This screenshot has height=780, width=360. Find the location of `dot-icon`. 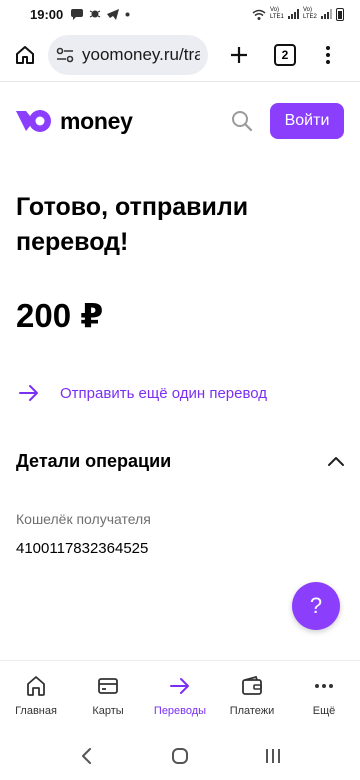

dot-icon is located at coordinates (127, 14).